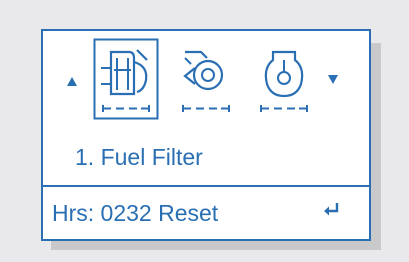 The image size is (409, 262). I want to click on oil-filter-icon, so click(207, 79).